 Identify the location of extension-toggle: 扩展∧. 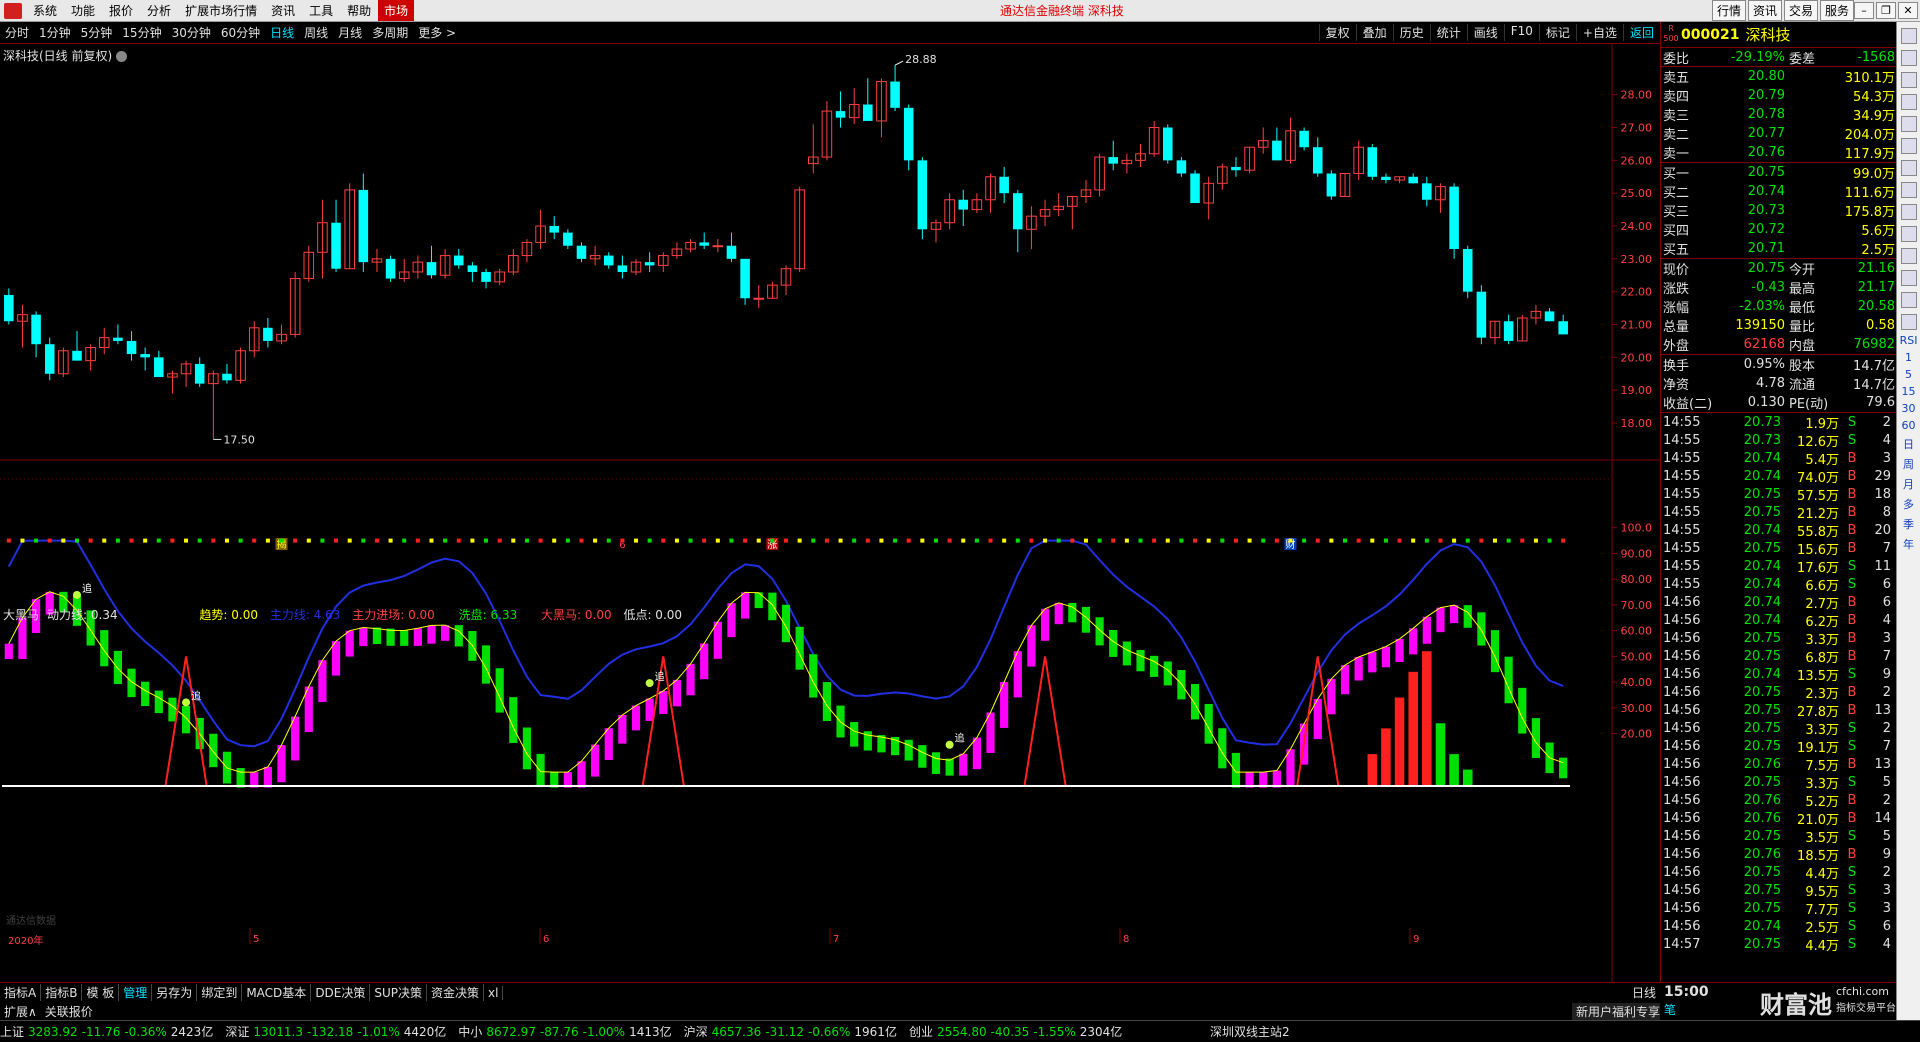
(20, 1011).